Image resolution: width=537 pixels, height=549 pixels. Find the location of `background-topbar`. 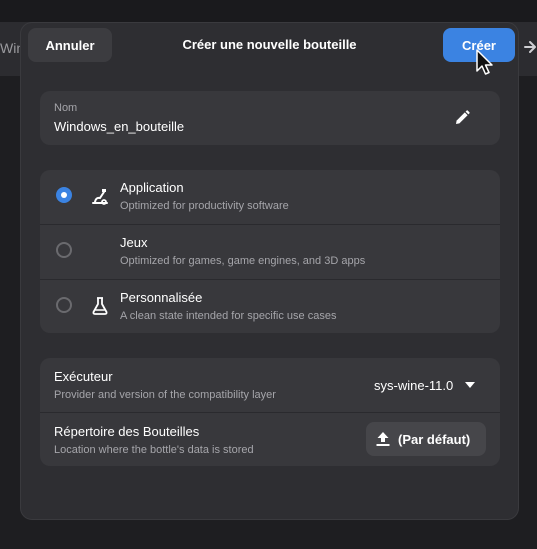

background-topbar is located at coordinates (268, 11).